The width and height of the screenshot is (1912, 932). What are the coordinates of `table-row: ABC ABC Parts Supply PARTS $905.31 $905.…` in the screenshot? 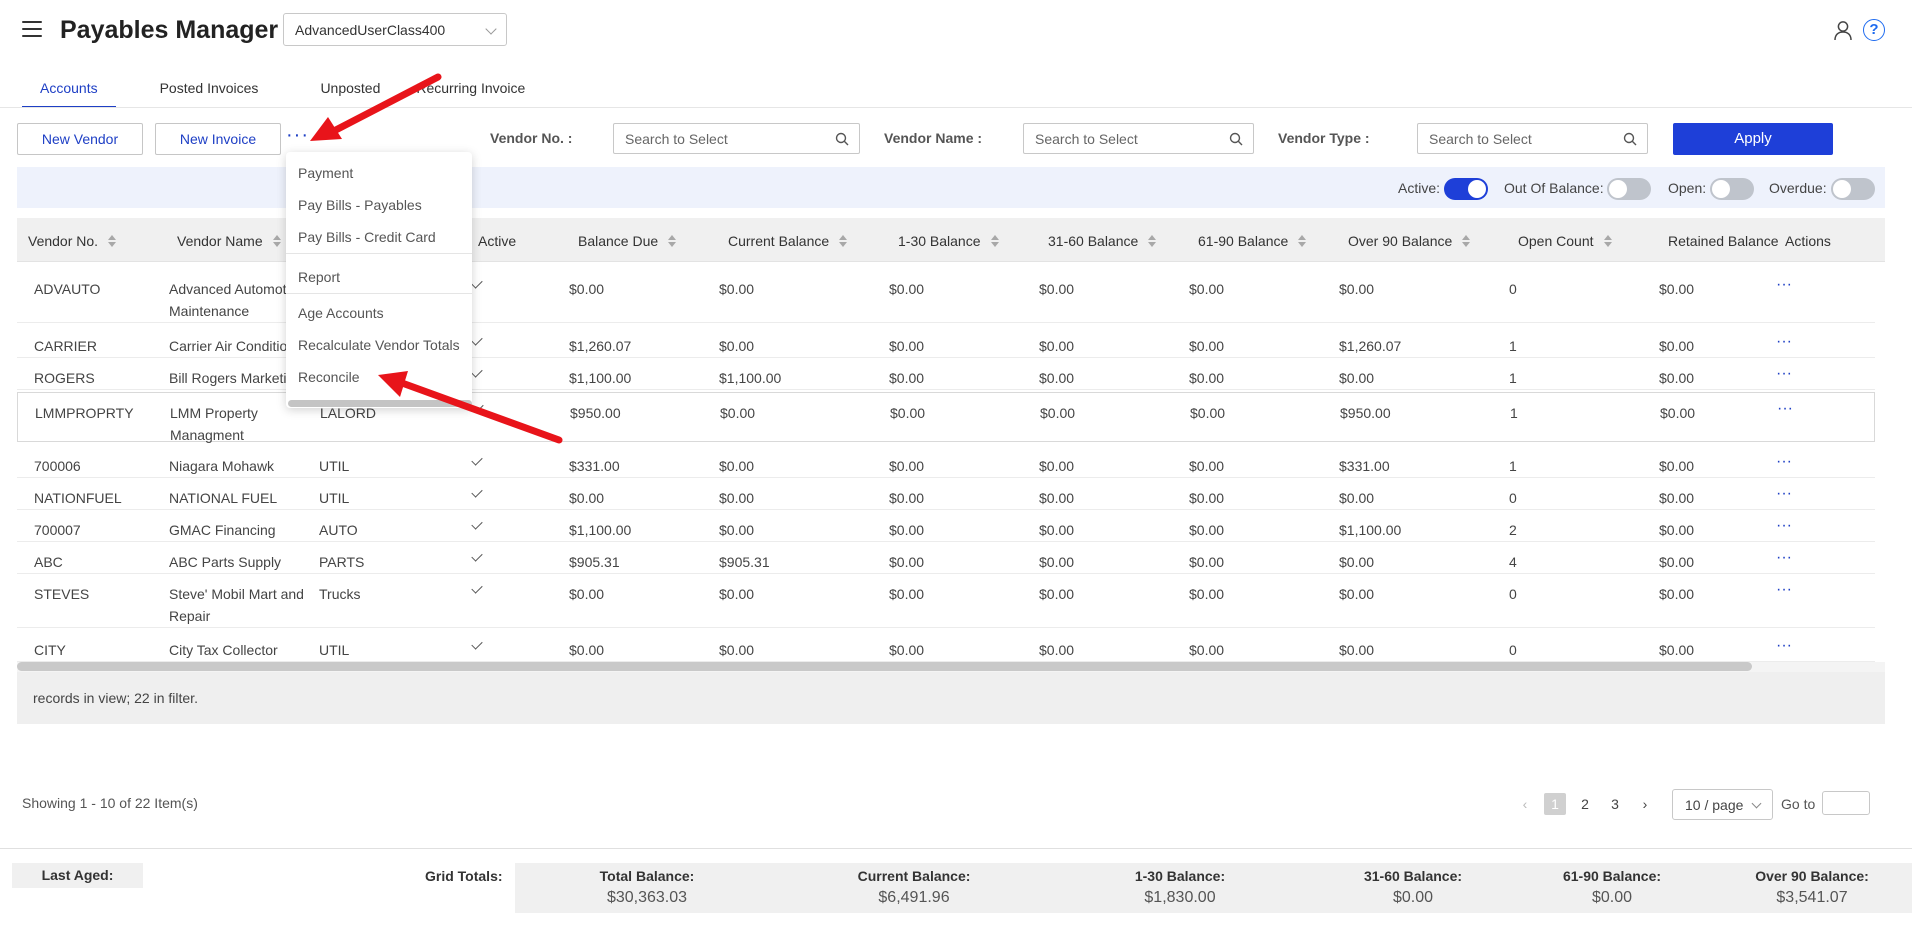 It's located at (946, 558).